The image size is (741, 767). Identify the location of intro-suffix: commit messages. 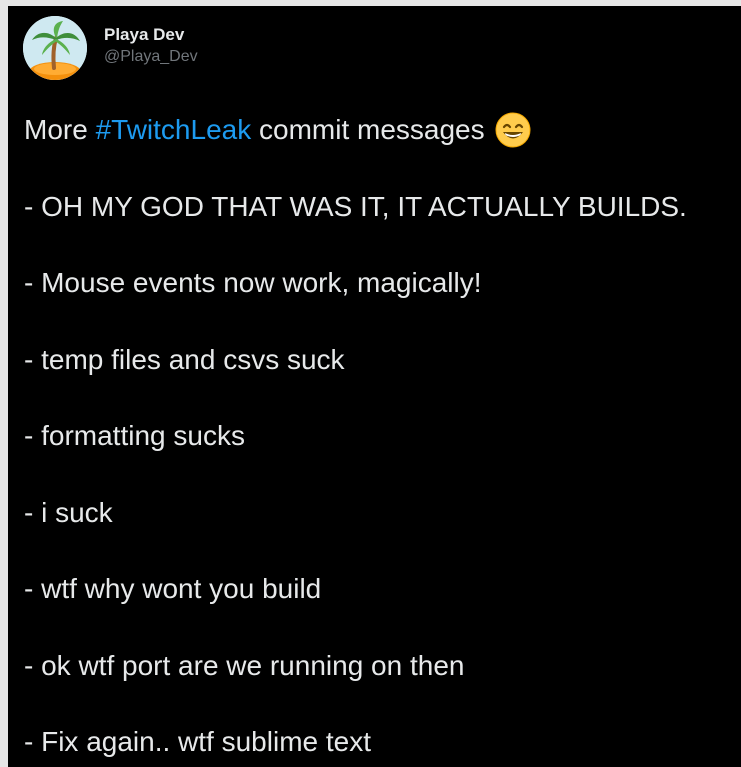
(372, 129).